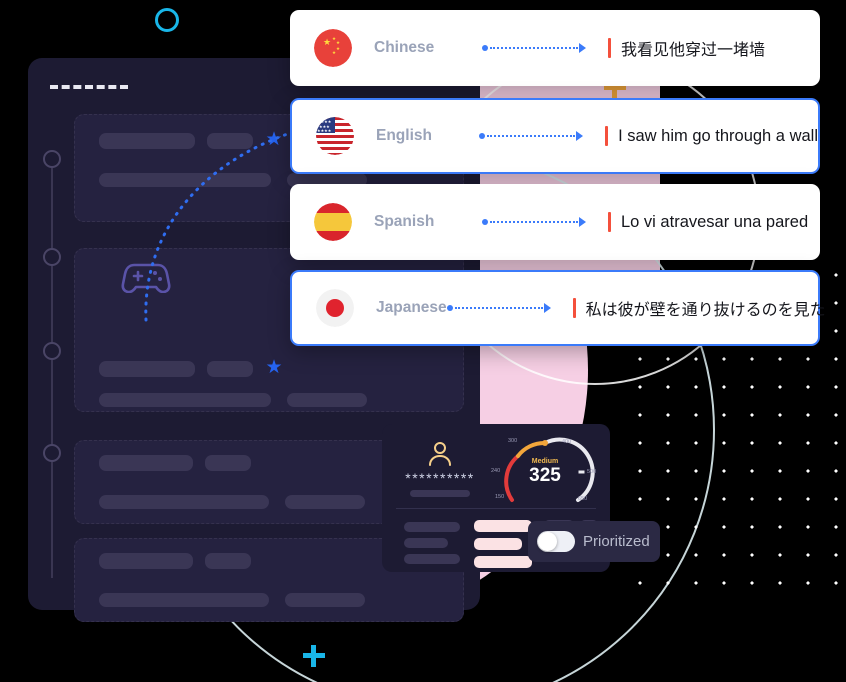  I want to click on gamepad-icon, so click(146, 278).